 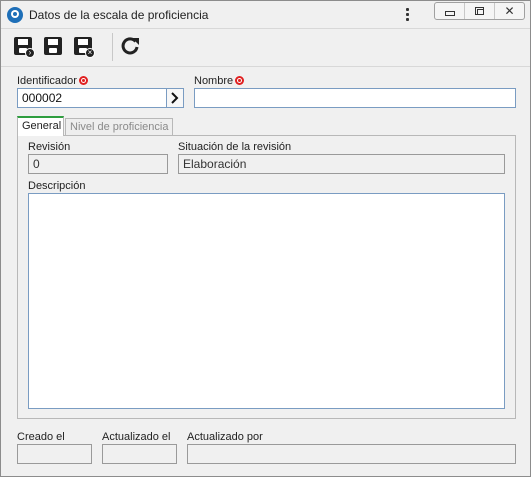 I want to click on tab-nivel-de-proficiencia: Nivel de proficiencia, so click(x=119, y=126).